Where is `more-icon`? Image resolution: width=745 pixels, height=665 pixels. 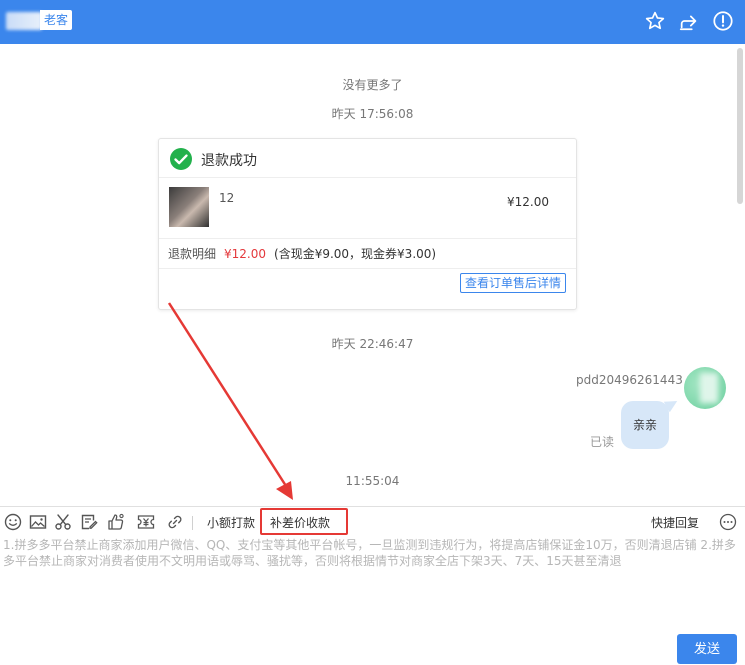
more-icon is located at coordinates (728, 522).